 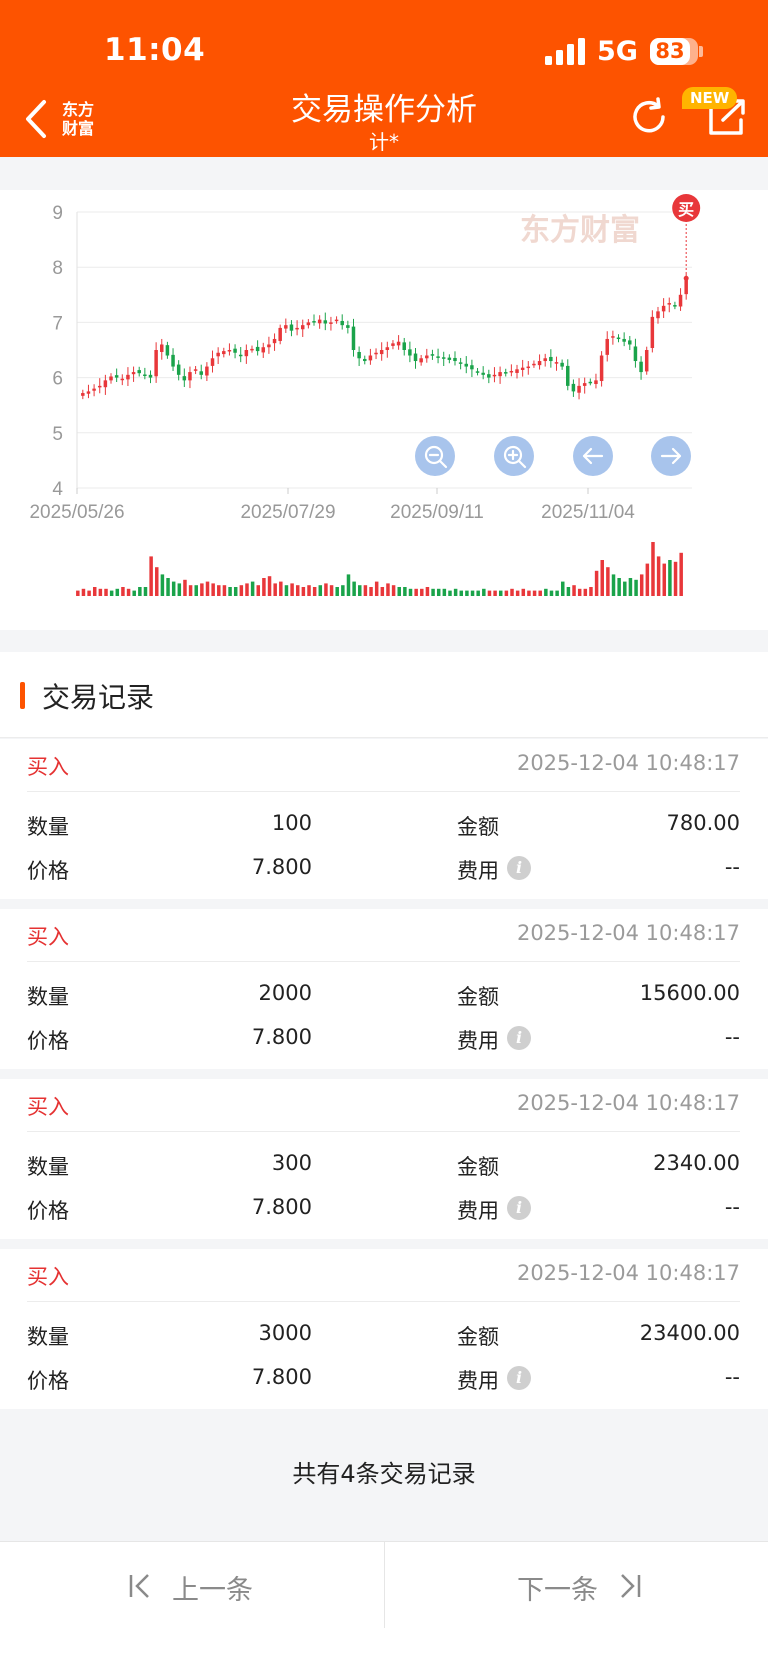 I want to click on amount-value: 2340.00, so click(x=696, y=1163).